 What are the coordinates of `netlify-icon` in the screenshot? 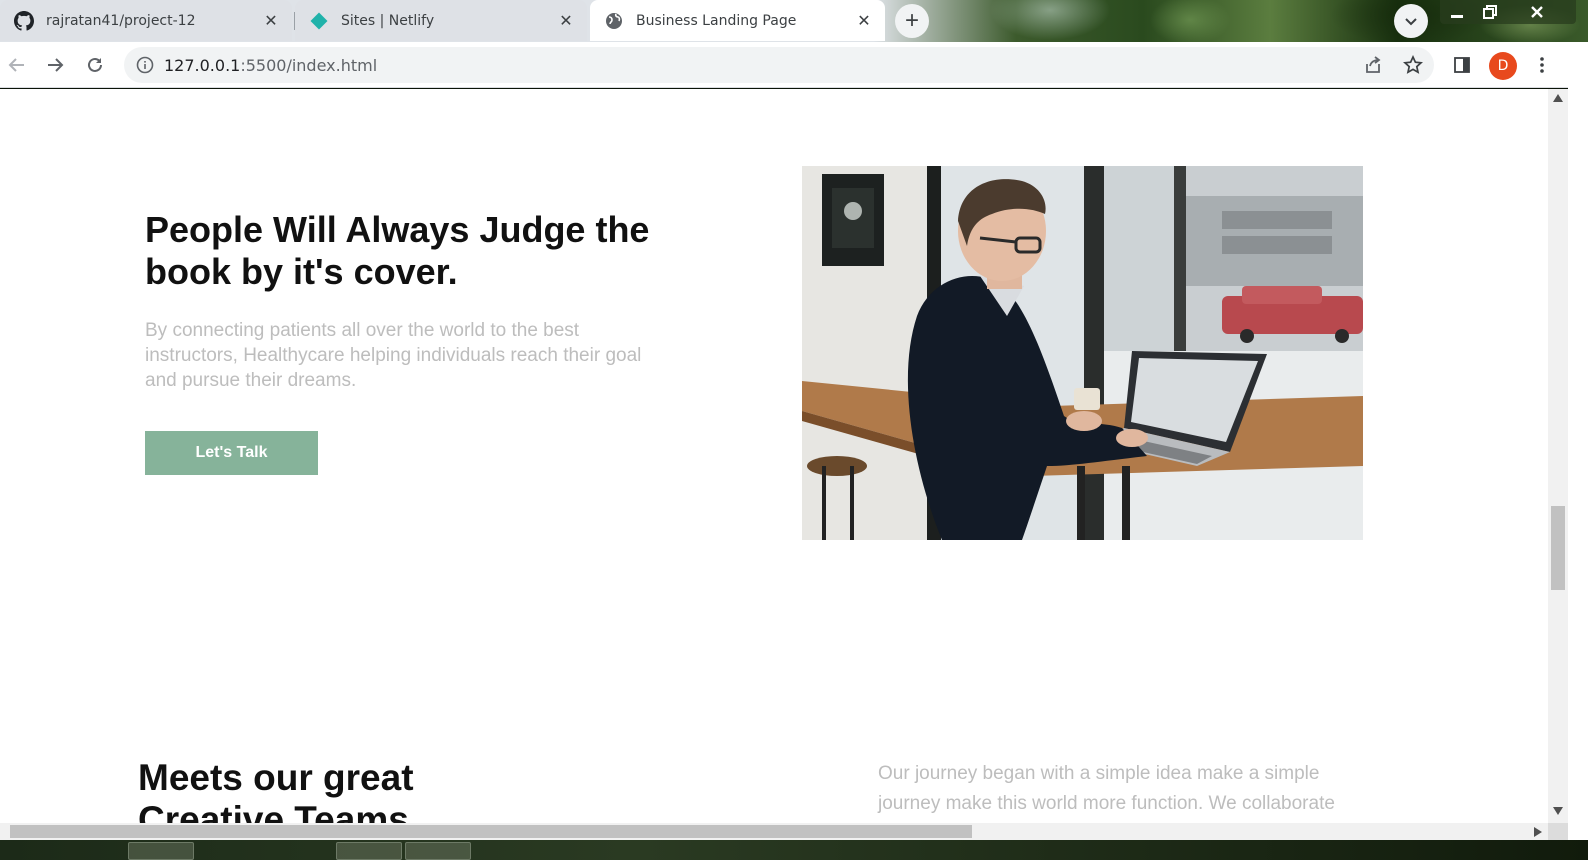 It's located at (319, 21).